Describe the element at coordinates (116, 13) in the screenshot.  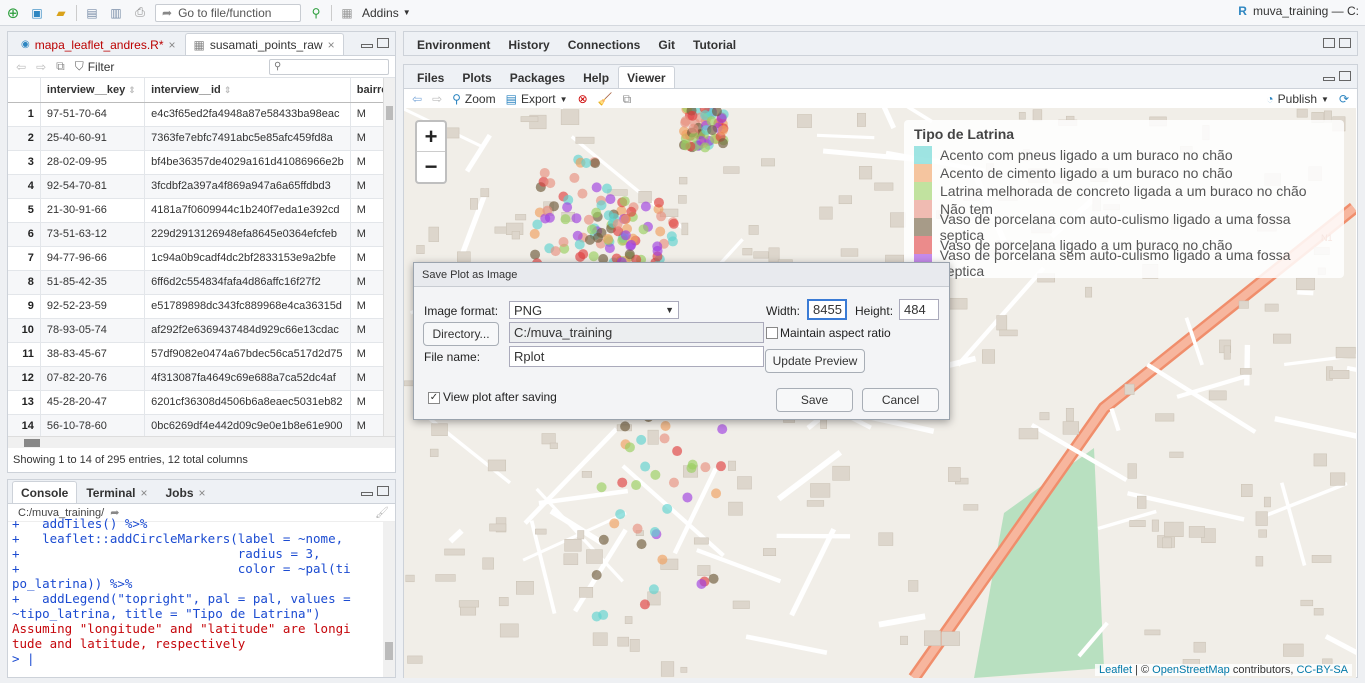
I see `save-all-icon: ▥` at that location.